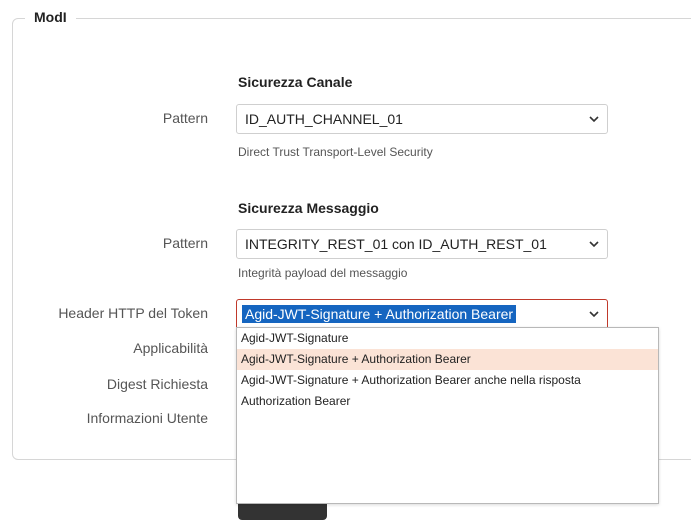  Describe the element at coordinates (295, 82) in the screenshot. I see `section-title-canale: Sicurezza Canale` at that location.